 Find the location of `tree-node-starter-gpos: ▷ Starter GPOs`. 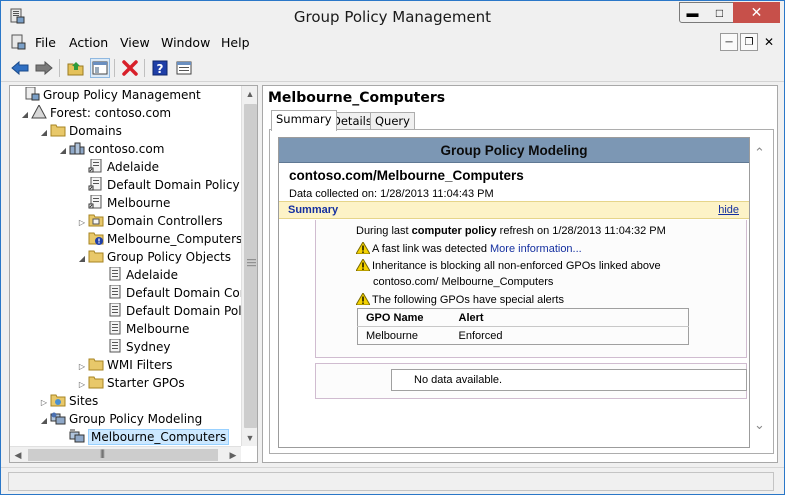

tree-node-starter-gpos: ▷ Starter GPOs is located at coordinates (130, 383).